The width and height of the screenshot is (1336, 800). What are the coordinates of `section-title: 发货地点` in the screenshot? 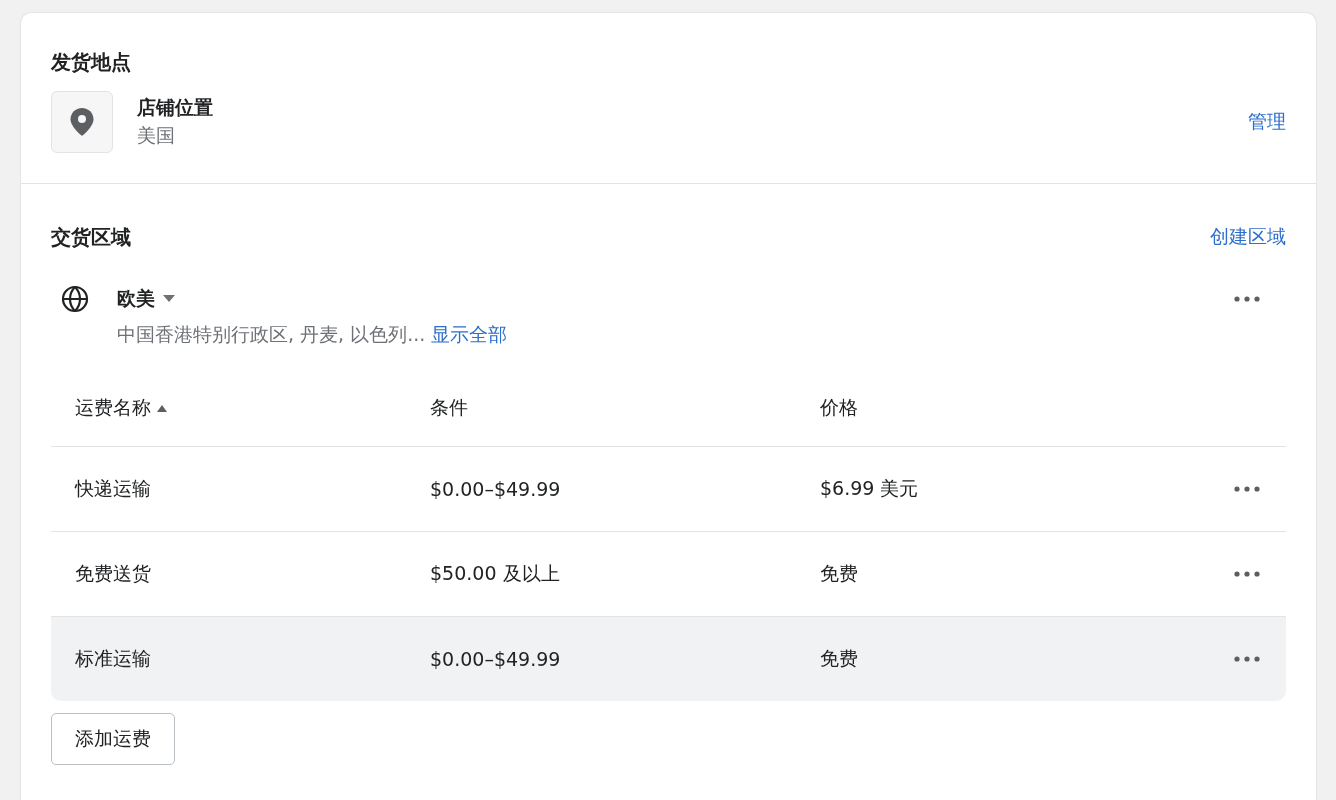 It's located at (91, 62).